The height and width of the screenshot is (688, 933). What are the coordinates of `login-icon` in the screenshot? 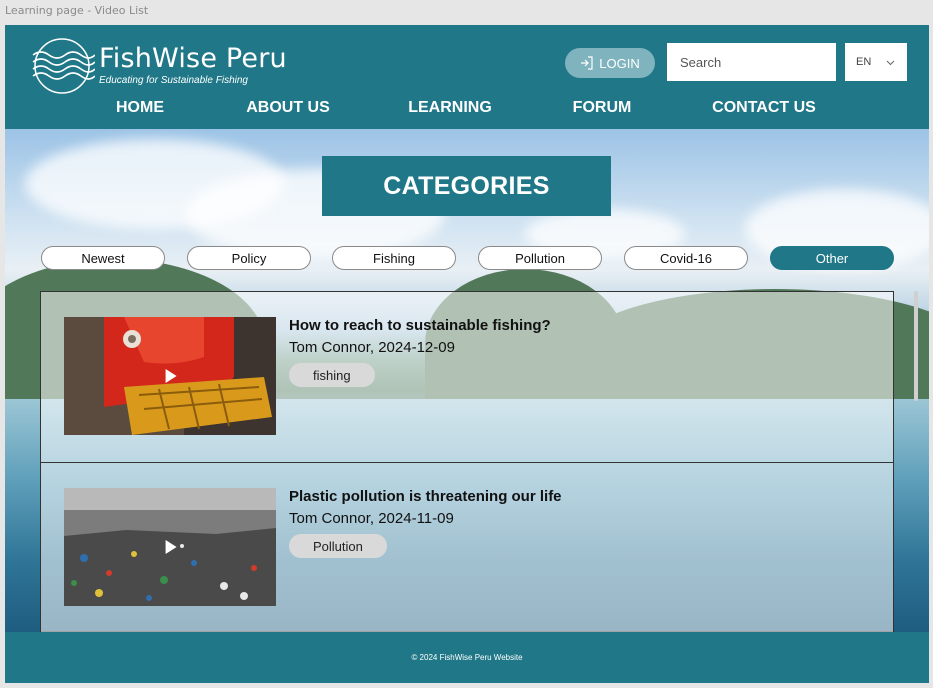 It's located at (587, 63).